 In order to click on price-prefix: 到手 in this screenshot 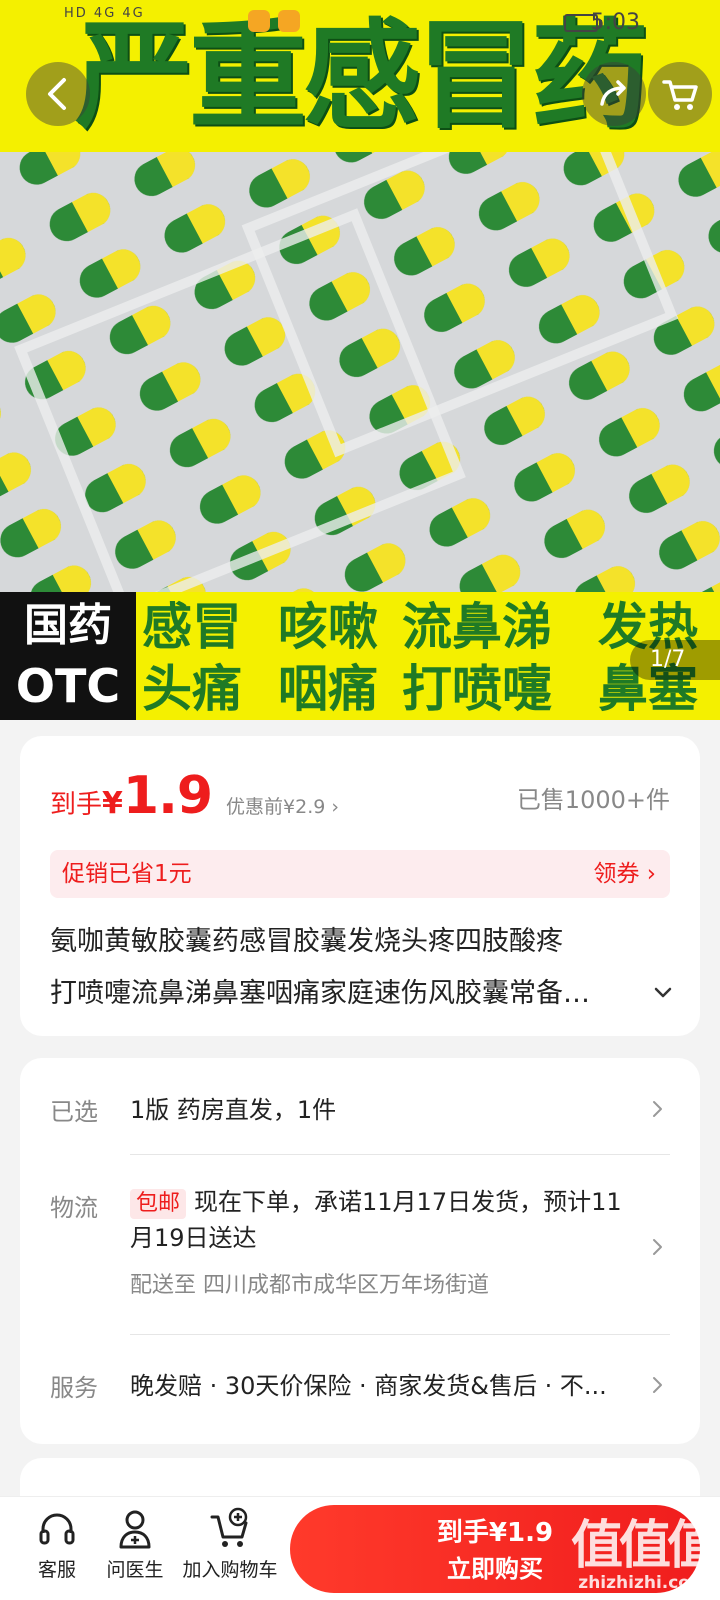, I will do `click(76, 805)`.